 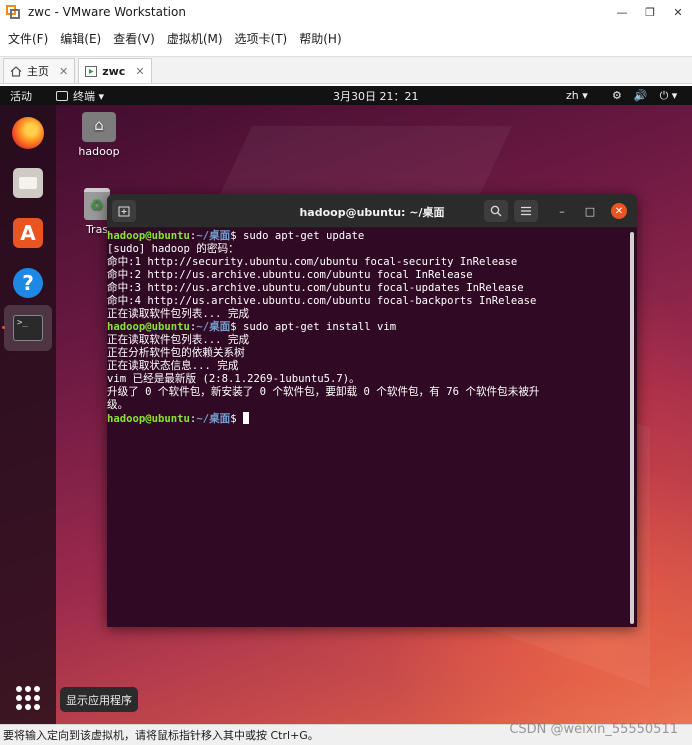 I want to click on app-menu-label: 终端 ▾, so click(x=89, y=96).